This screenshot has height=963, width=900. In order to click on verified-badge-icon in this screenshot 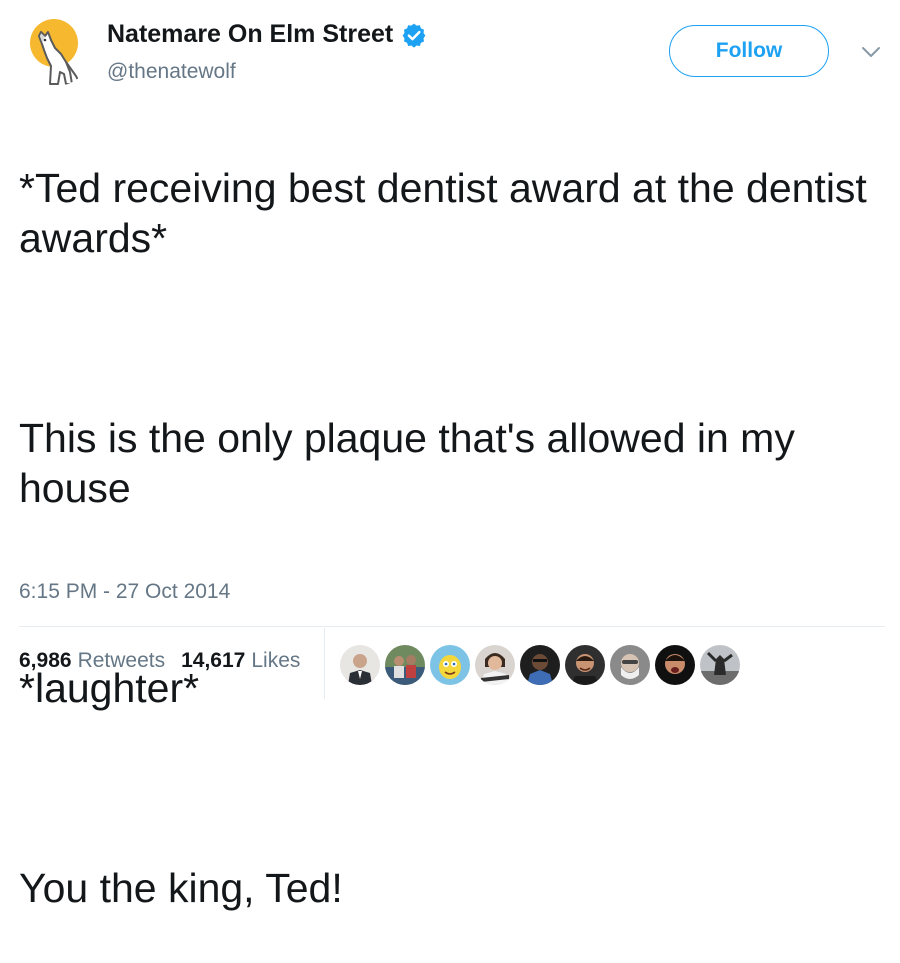, I will do `click(414, 35)`.